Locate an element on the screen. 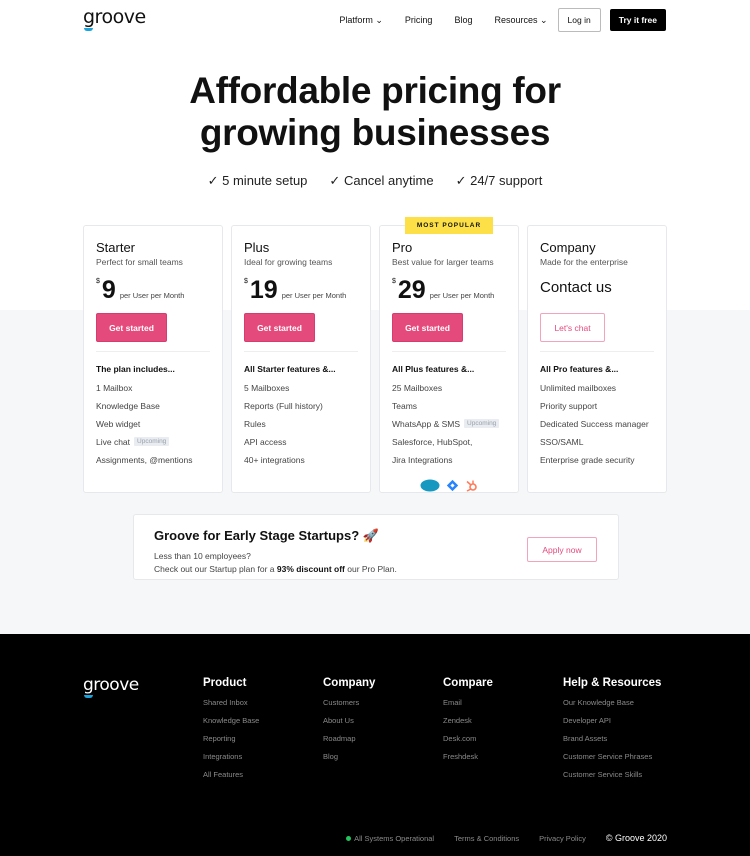 The width and height of the screenshot is (750, 856). footer-link: Customer Service Phrases is located at coordinates (612, 761).